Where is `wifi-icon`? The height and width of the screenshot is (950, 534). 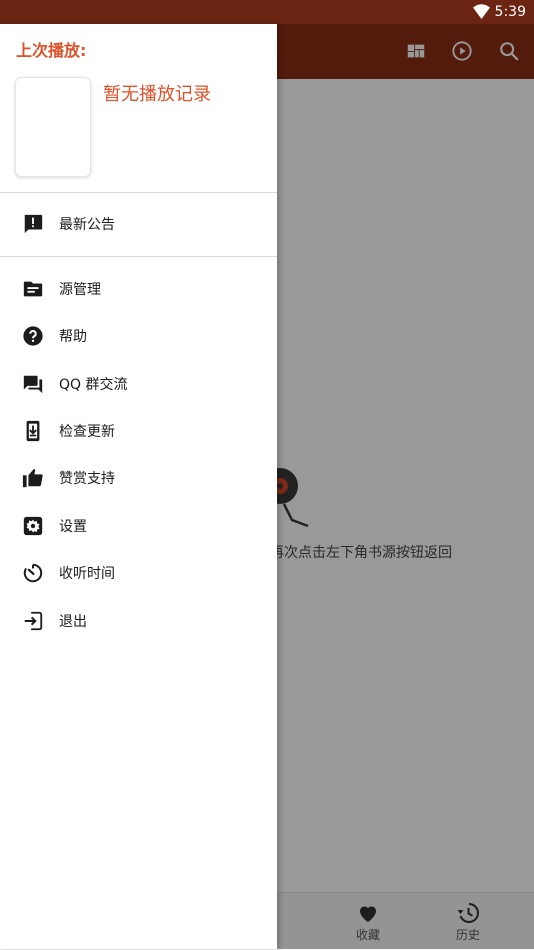 wifi-icon is located at coordinates (481, 11).